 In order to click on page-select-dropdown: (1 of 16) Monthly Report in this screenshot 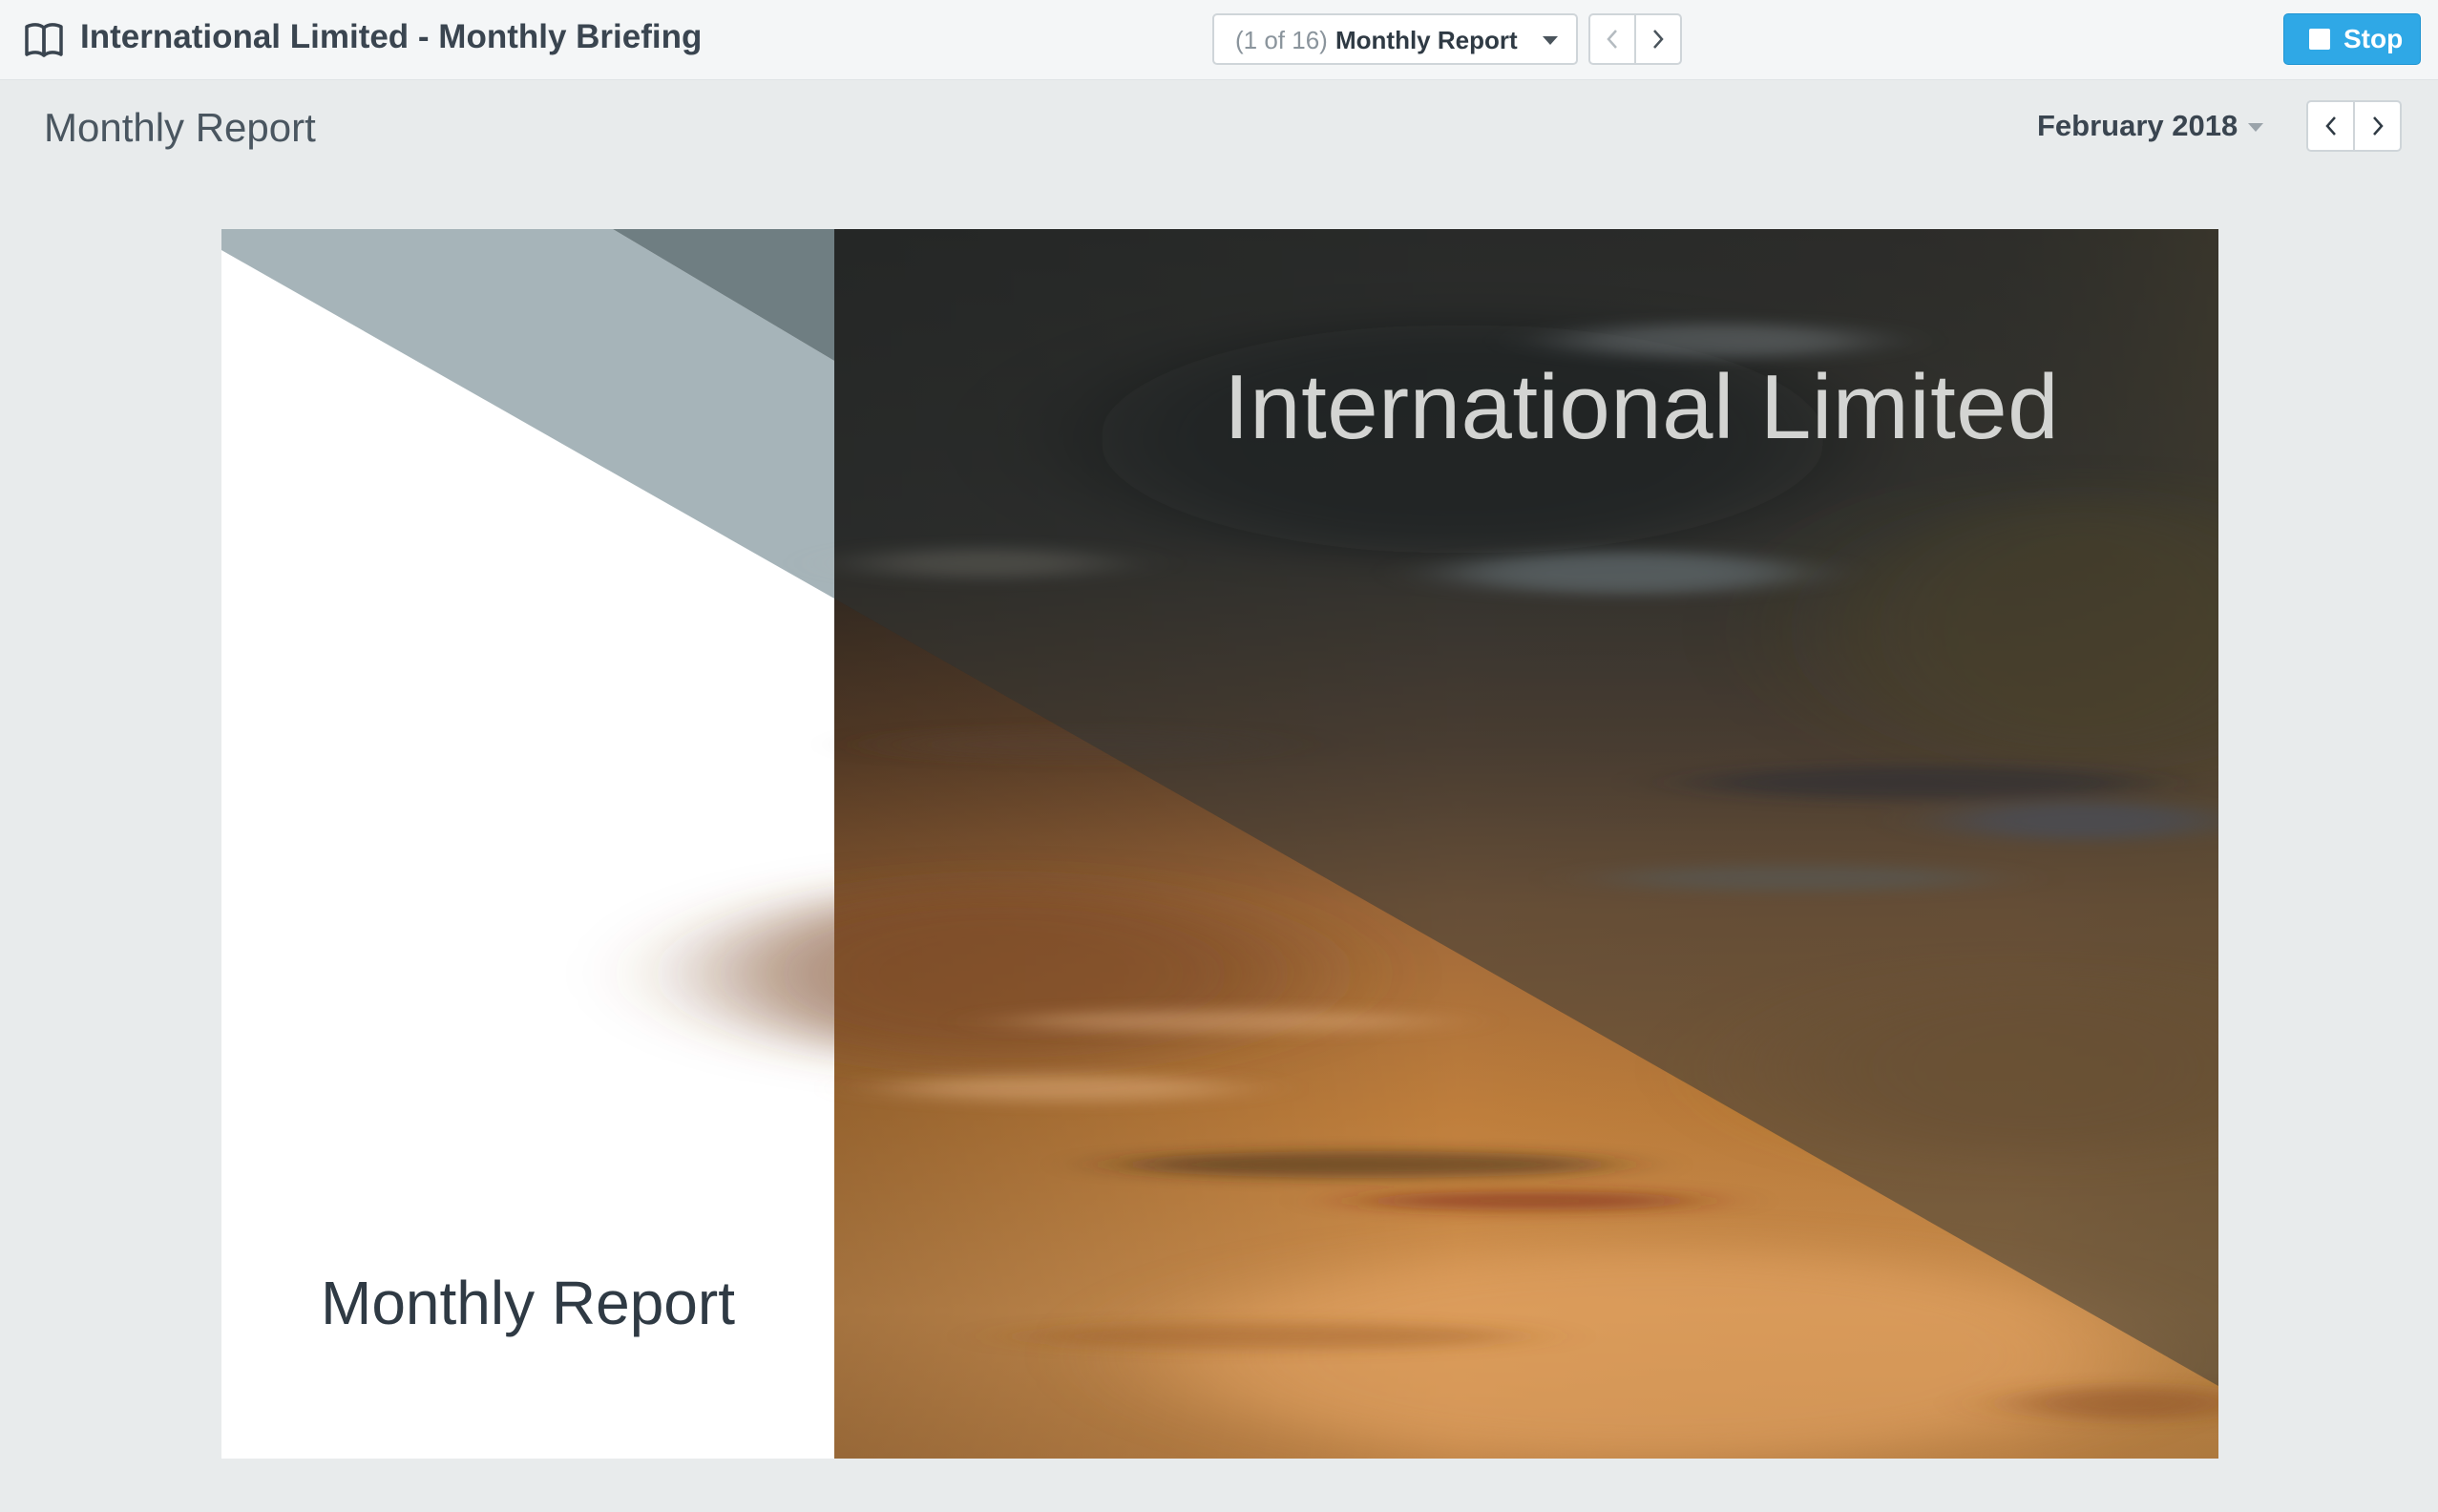, I will do `click(1395, 39)`.